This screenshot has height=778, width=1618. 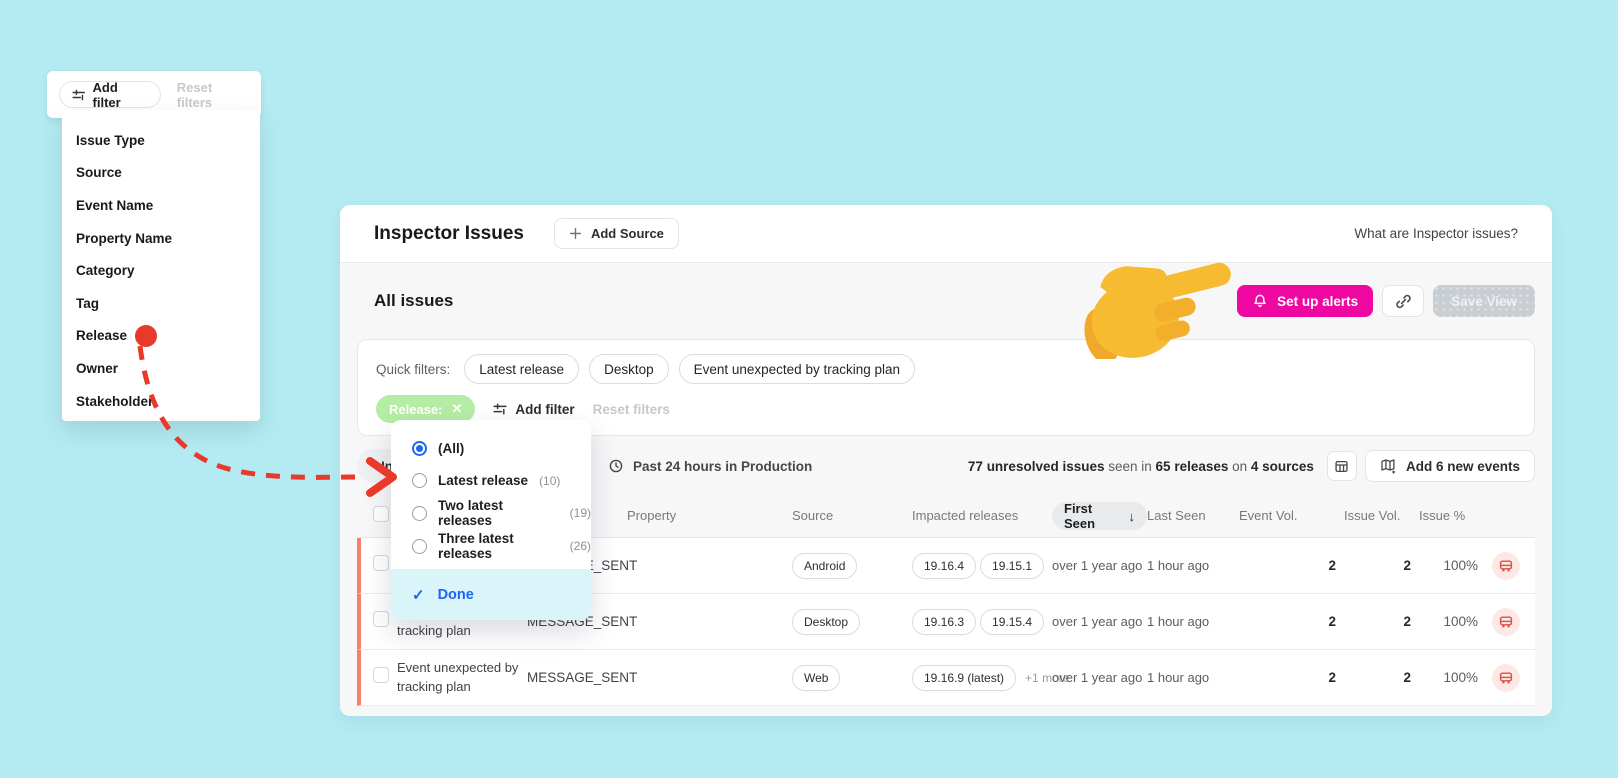 What do you see at coordinates (1012, 565) in the screenshot?
I see `release-chip: 19.15.1` at bounding box center [1012, 565].